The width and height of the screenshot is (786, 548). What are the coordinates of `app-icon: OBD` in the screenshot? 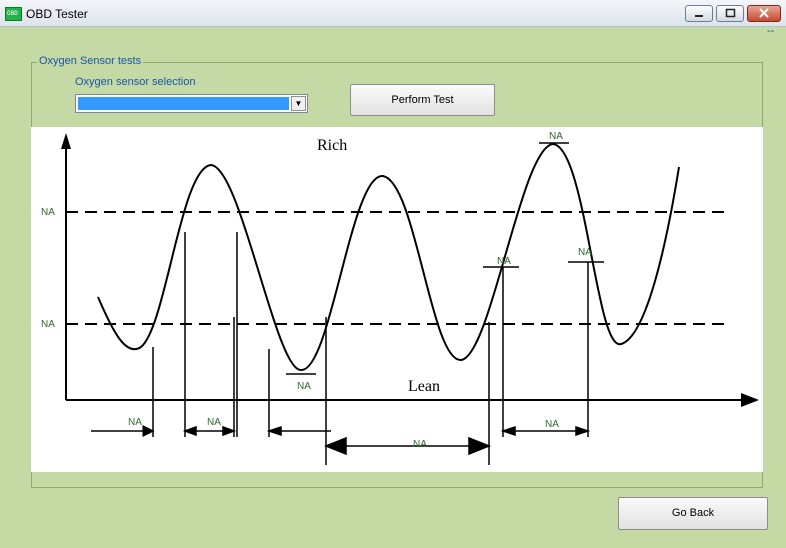 It's located at (13, 14).